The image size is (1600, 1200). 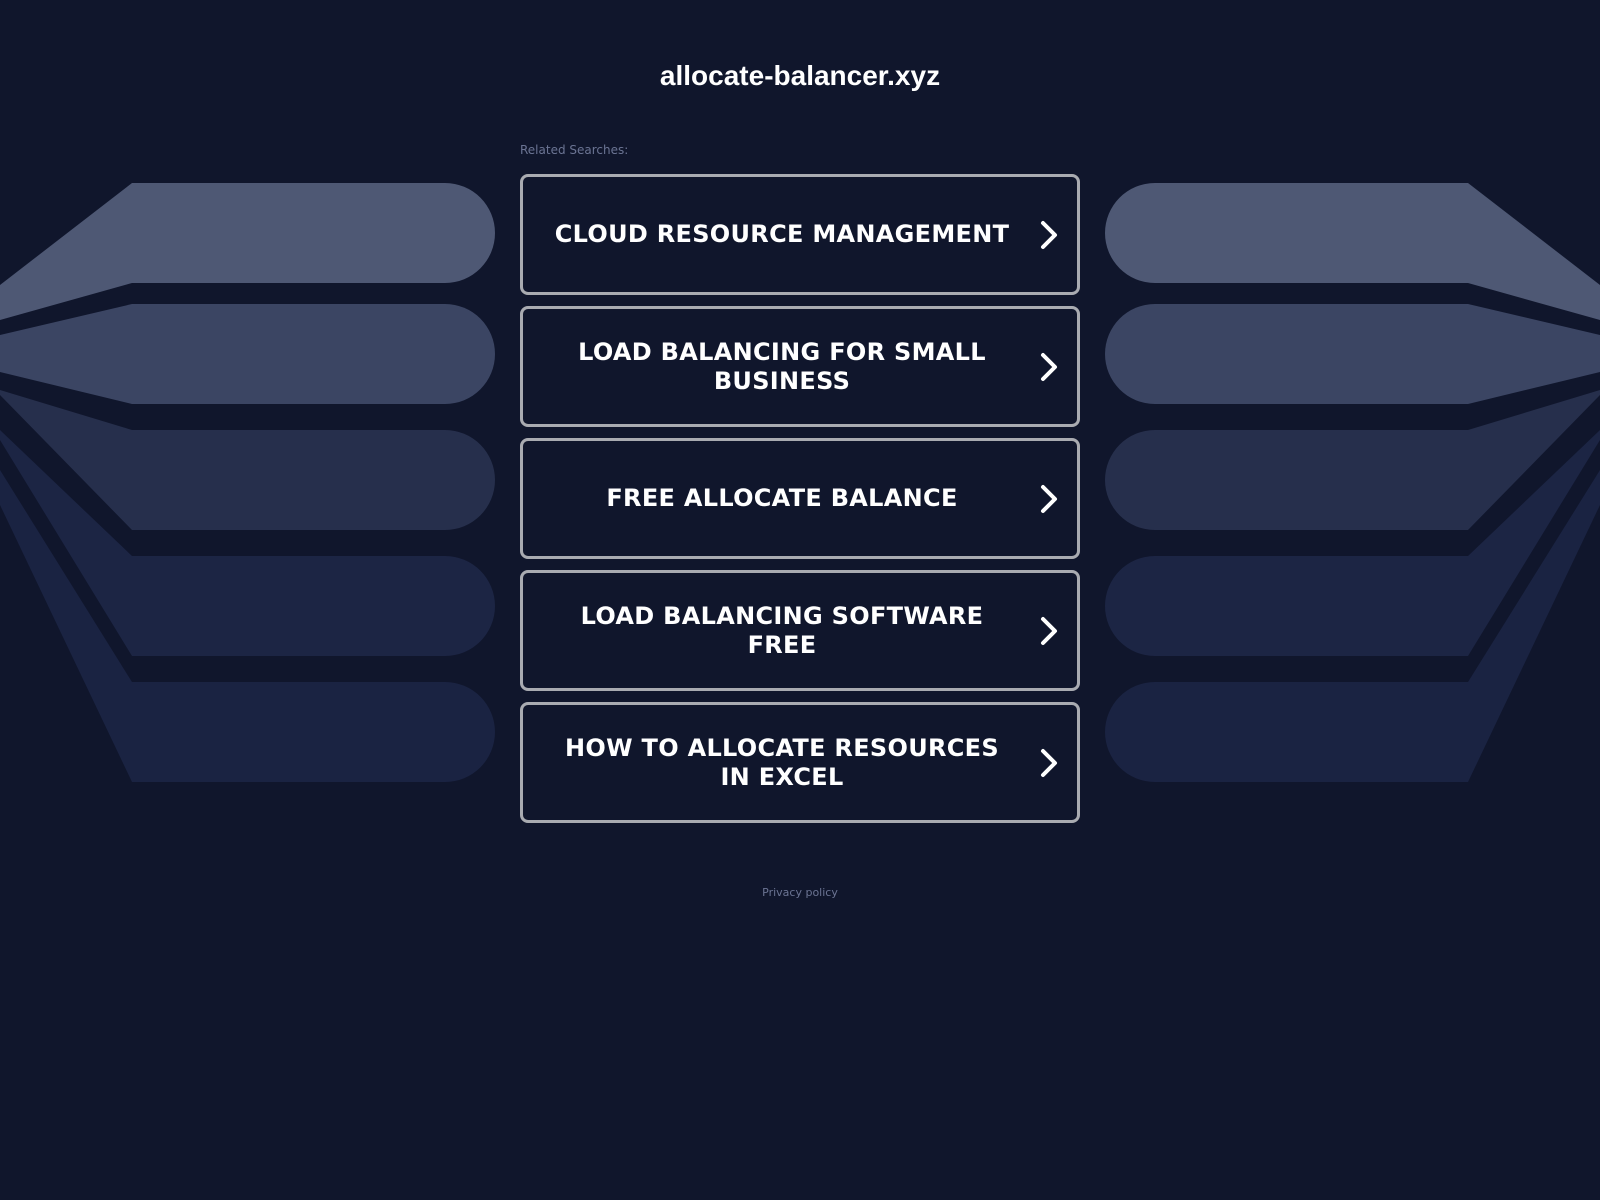 I want to click on related-search-label: LOAD BALANCING FOR SMALL BUSINESS, so click(x=782, y=366).